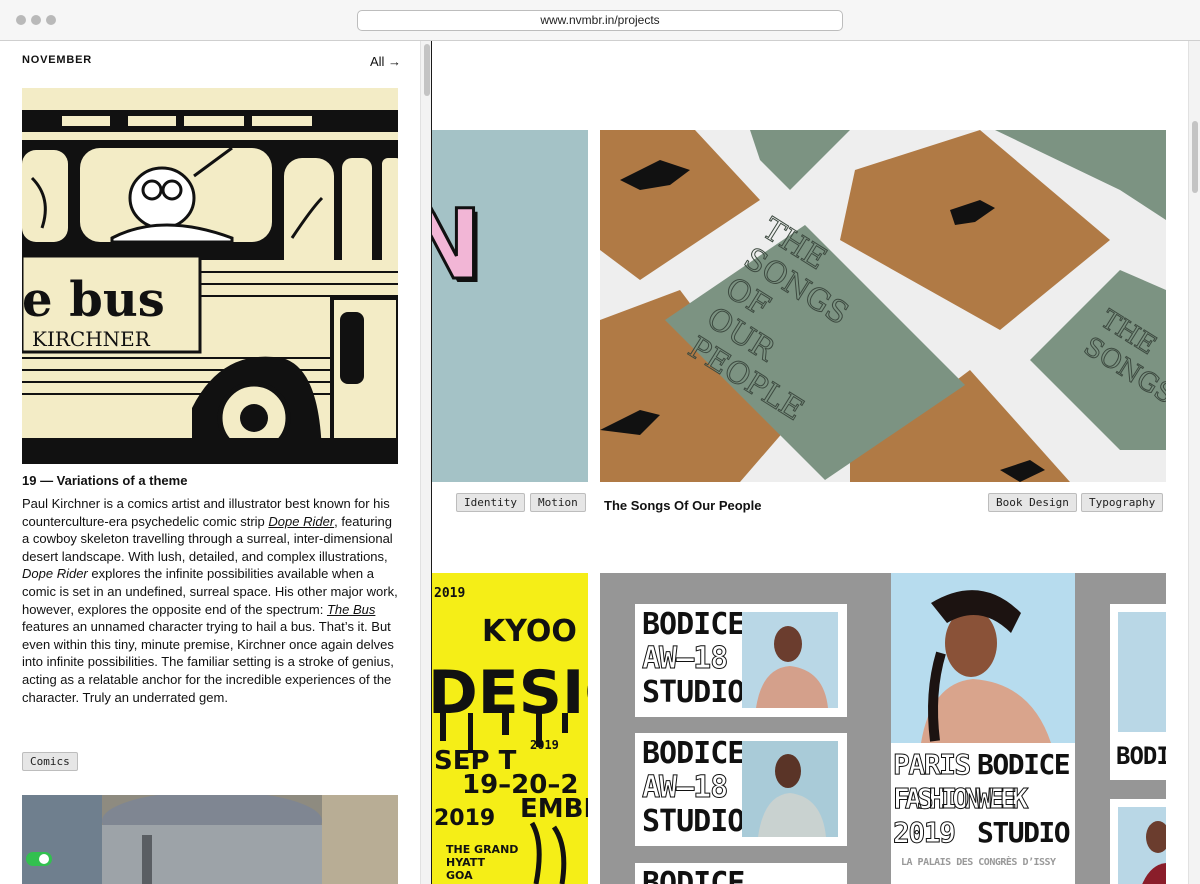  I want to click on right-scrollbar, so click(1194, 462).